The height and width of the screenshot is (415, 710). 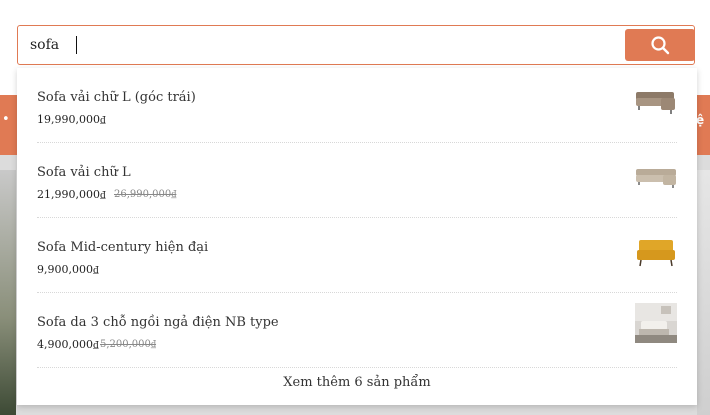 I want to click on suggestion-old-price: 26,990,000₫, so click(x=145, y=194).